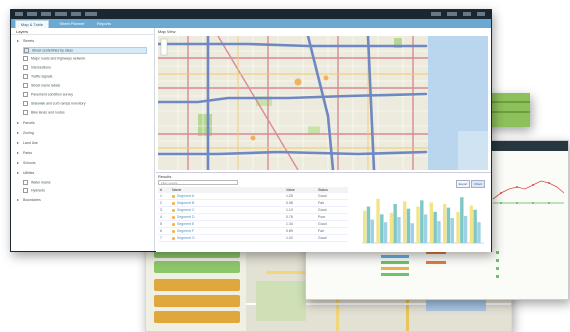  I want to click on results-bar-chart, so click(423, 220).